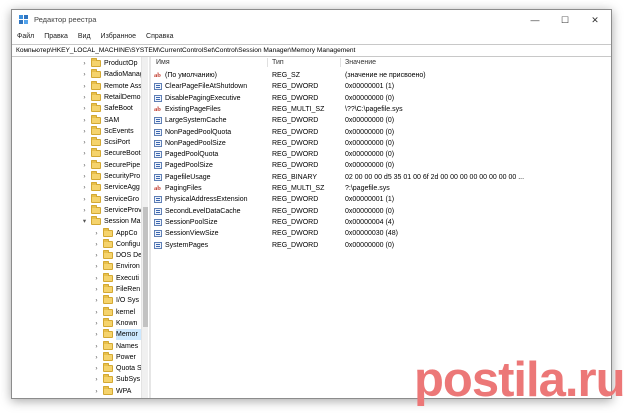  What do you see at coordinates (127, 278) in the screenshot?
I see `tree-node-label: Executi` at bounding box center [127, 278].